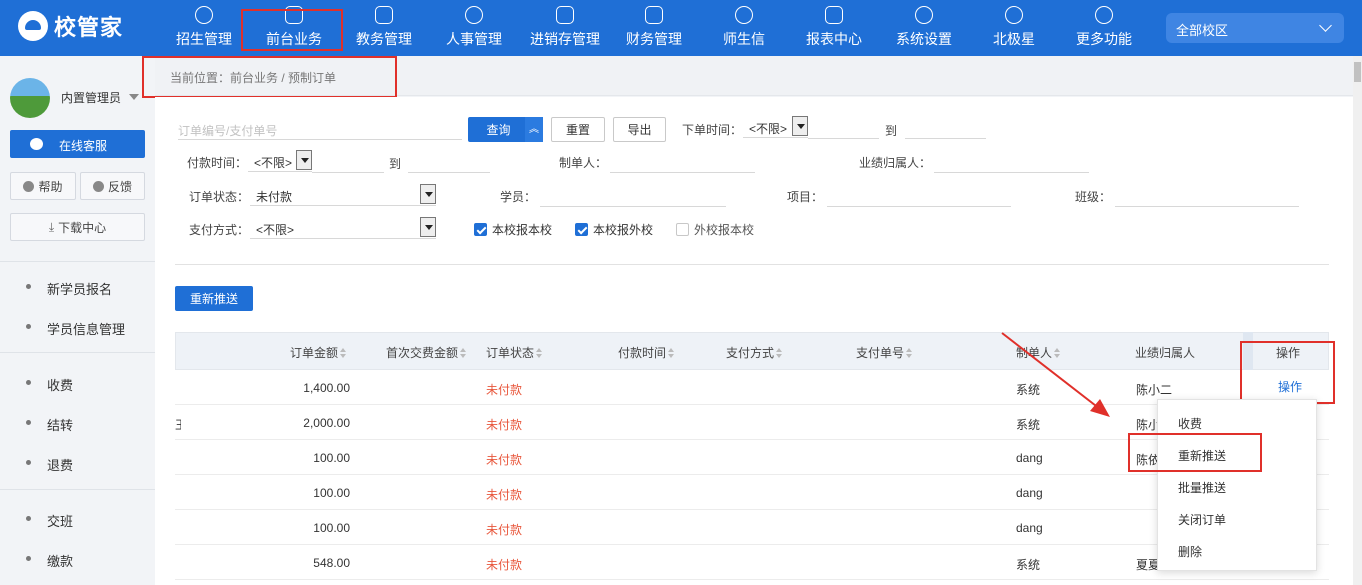 The height and width of the screenshot is (585, 1362). I want to click on export-button: 导出, so click(639, 129).